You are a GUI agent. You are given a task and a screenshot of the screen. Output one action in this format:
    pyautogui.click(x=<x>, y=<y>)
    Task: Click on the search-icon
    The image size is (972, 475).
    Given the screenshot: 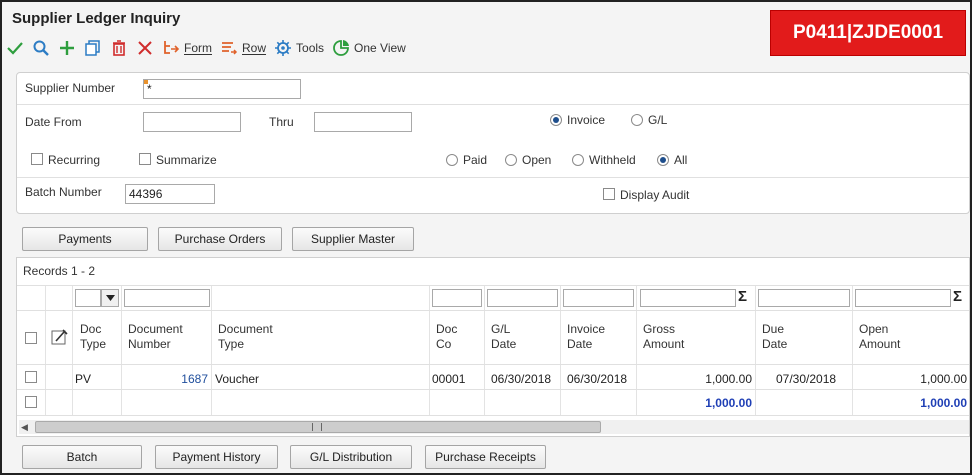 What is the action you would take?
    pyautogui.click(x=41, y=48)
    